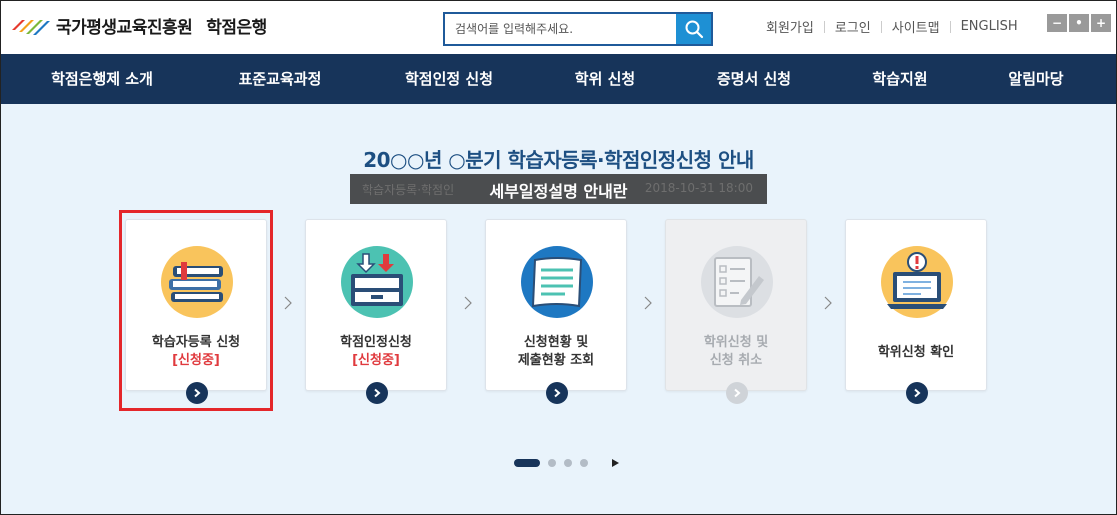 The width and height of the screenshot is (1117, 515). Describe the element at coordinates (280, 79) in the screenshot. I see `nav-standard-curriculum: 표준교육과정` at that location.